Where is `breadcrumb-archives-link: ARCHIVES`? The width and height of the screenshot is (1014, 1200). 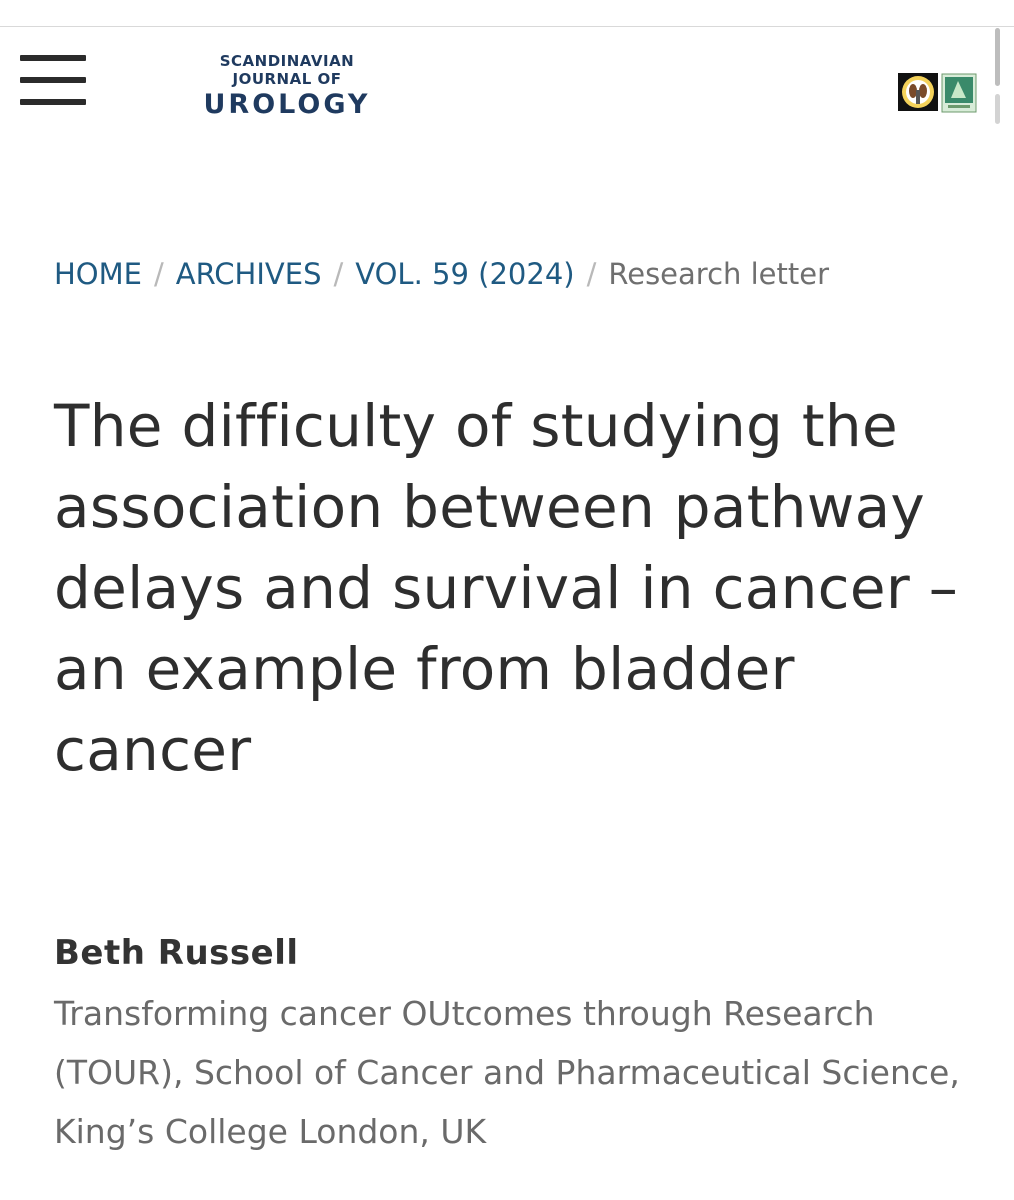 breadcrumb-archives-link: ARCHIVES is located at coordinates (249, 274).